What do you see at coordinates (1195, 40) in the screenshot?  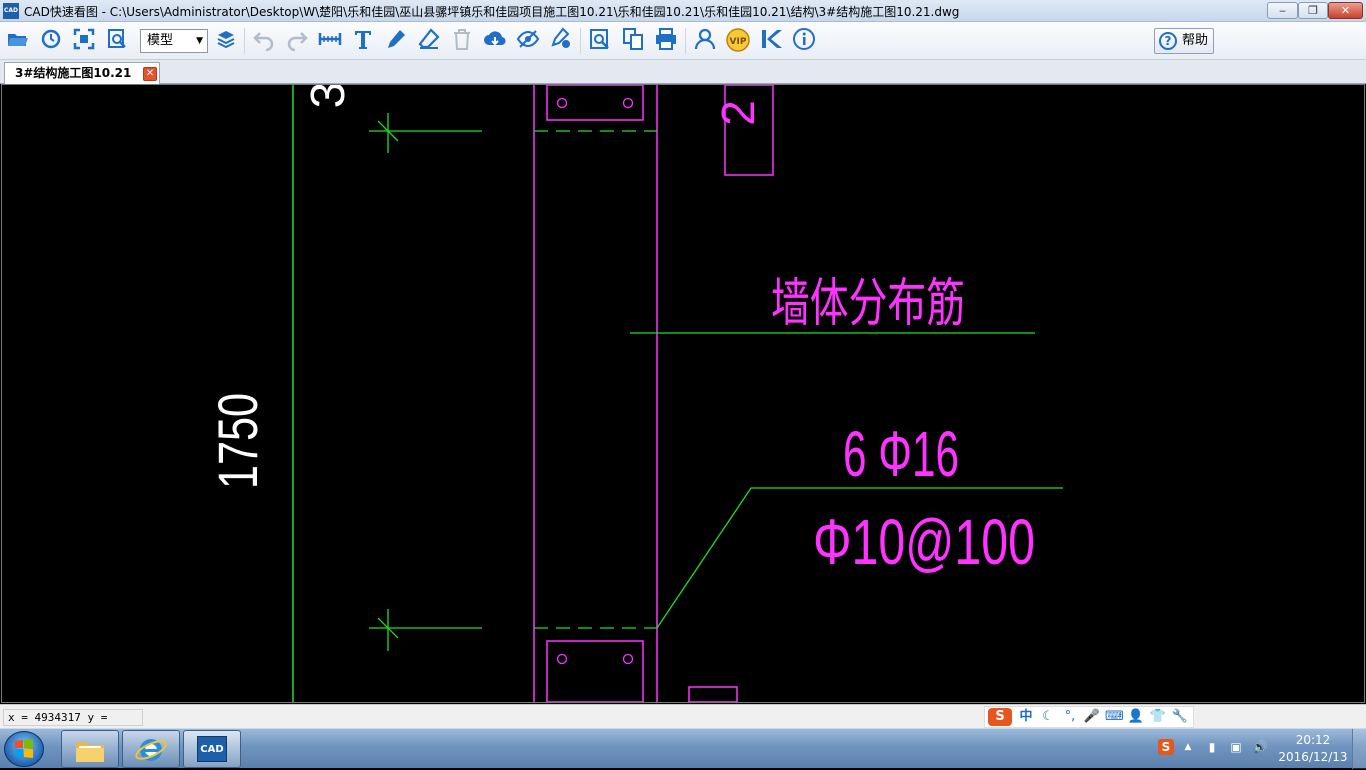 I see `help-button-label: 帮助` at bounding box center [1195, 40].